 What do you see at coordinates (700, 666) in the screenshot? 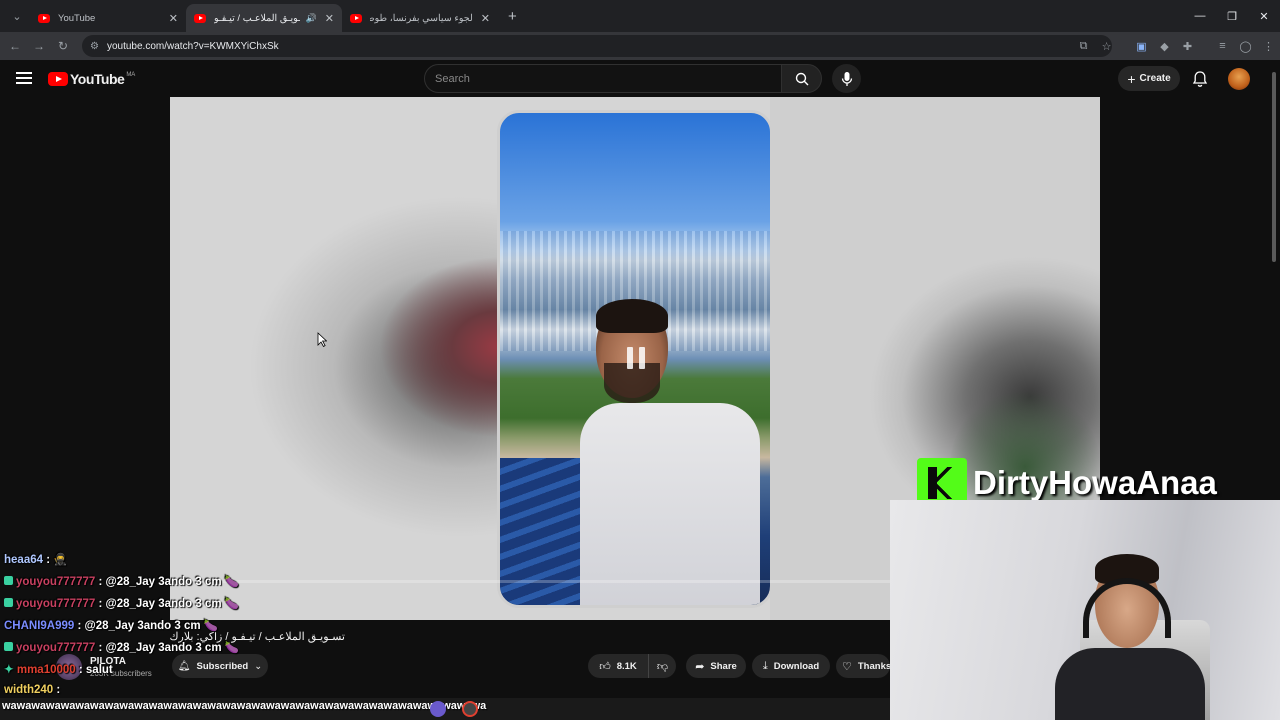
I see `share-arrow-icon: ➦` at bounding box center [700, 666].